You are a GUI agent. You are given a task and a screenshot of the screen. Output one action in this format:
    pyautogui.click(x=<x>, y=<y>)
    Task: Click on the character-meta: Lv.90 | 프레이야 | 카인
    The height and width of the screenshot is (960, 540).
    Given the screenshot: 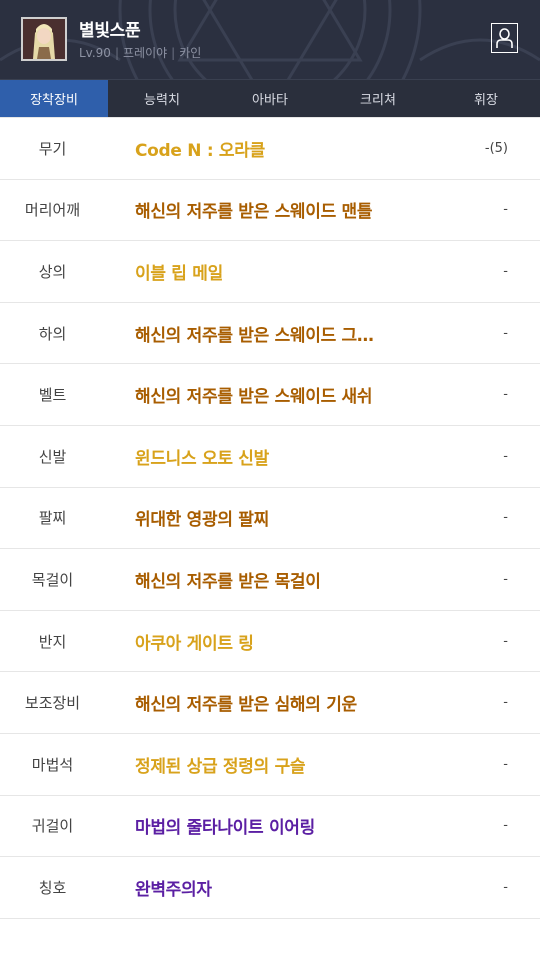 What is the action you would take?
    pyautogui.click(x=140, y=52)
    